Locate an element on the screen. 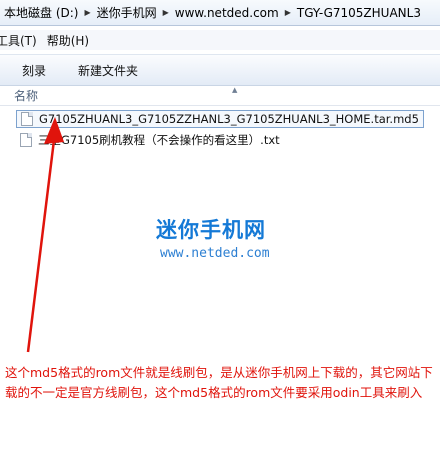 Image resolution: width=440 pixels, height=475 pixels. arrow-head is located at coordinates (54, 130).